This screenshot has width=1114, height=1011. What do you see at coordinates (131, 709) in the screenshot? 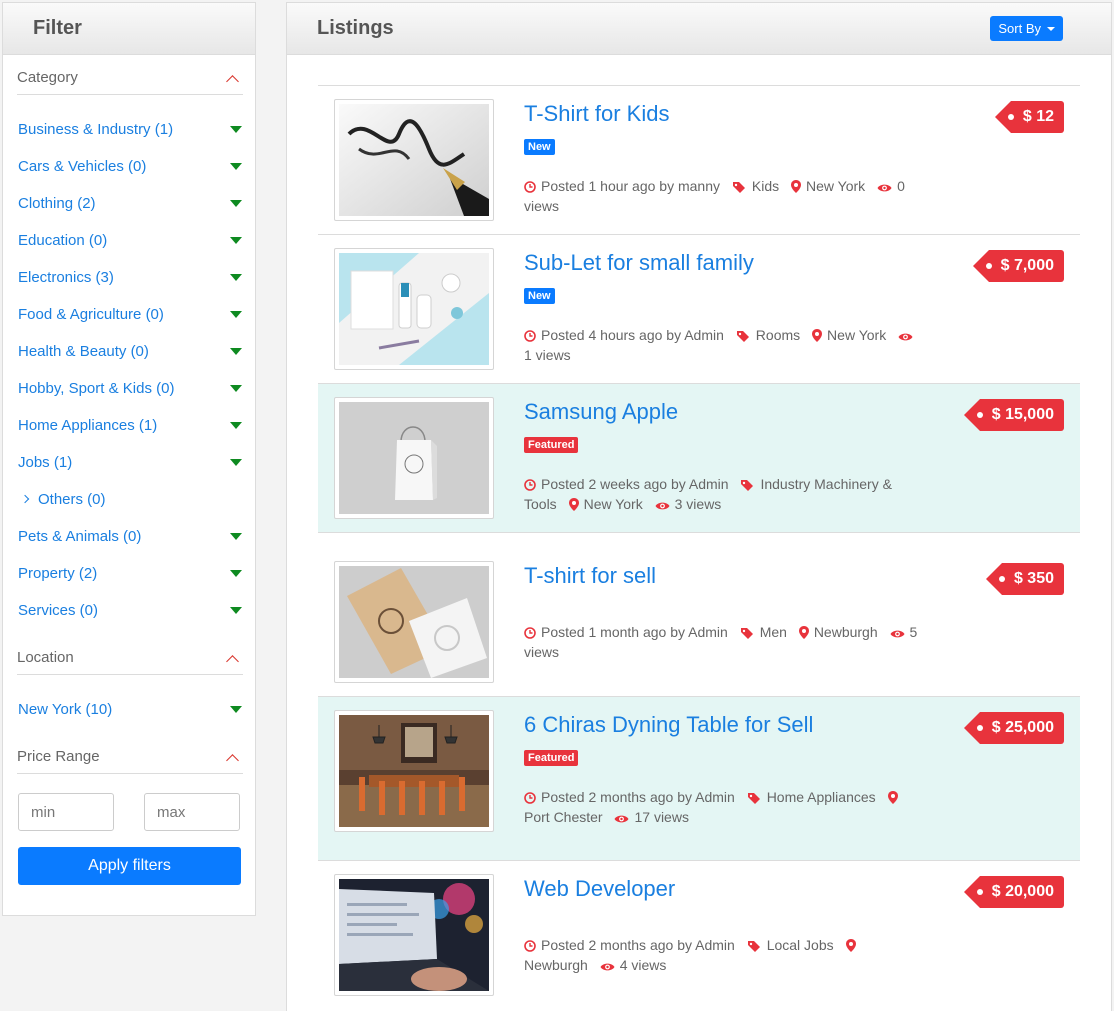
I see `location-item-new-york: New York (10)` at bounding box center [131, 709].